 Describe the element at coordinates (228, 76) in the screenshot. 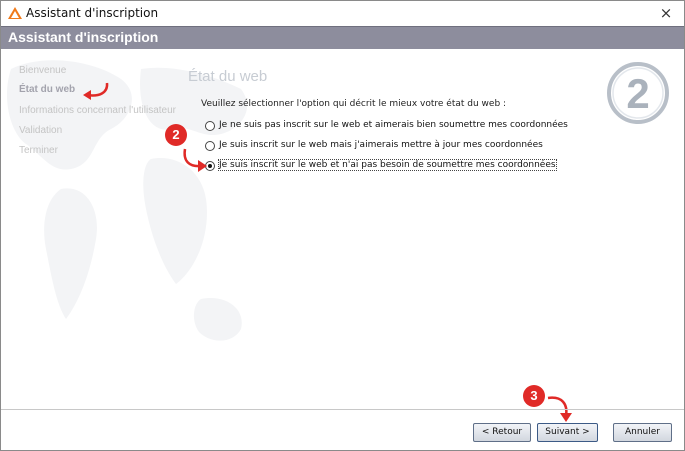

I see `page-title: État du web` at that location.